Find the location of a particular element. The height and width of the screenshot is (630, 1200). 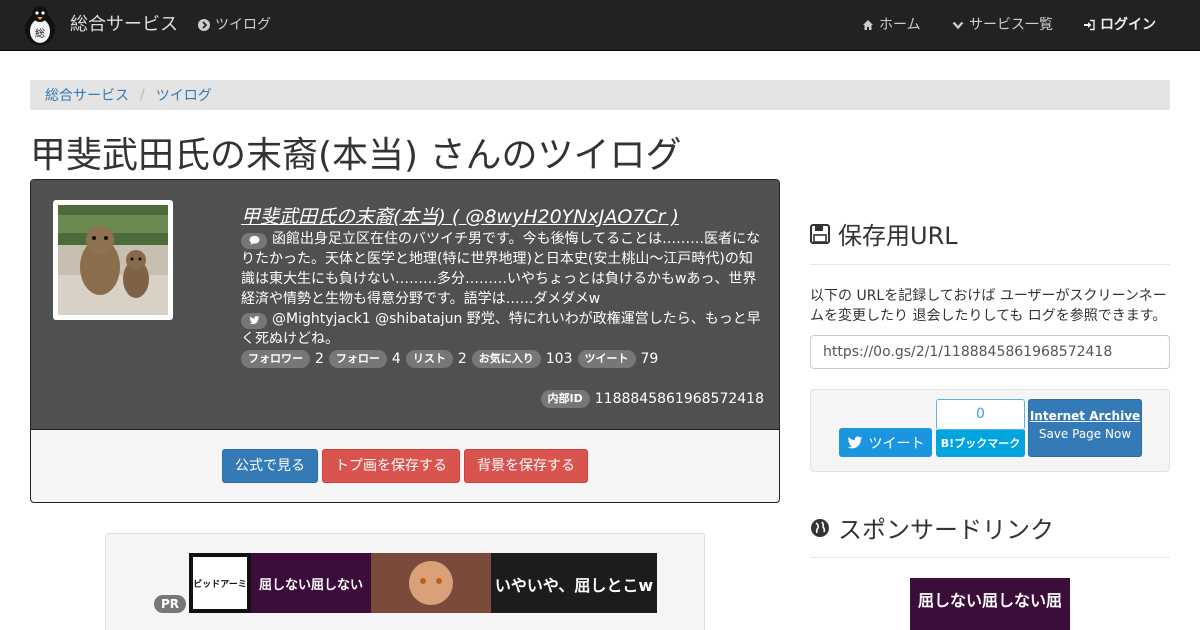

internet-archive-button: Internet Archive Save Page Now is located at coordinates (1085, 428).